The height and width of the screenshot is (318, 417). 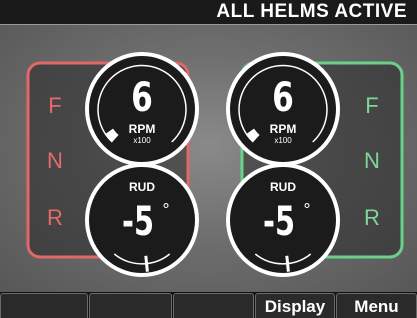 I want to click on port-gear-forward: F, so click(x=54, y=105).